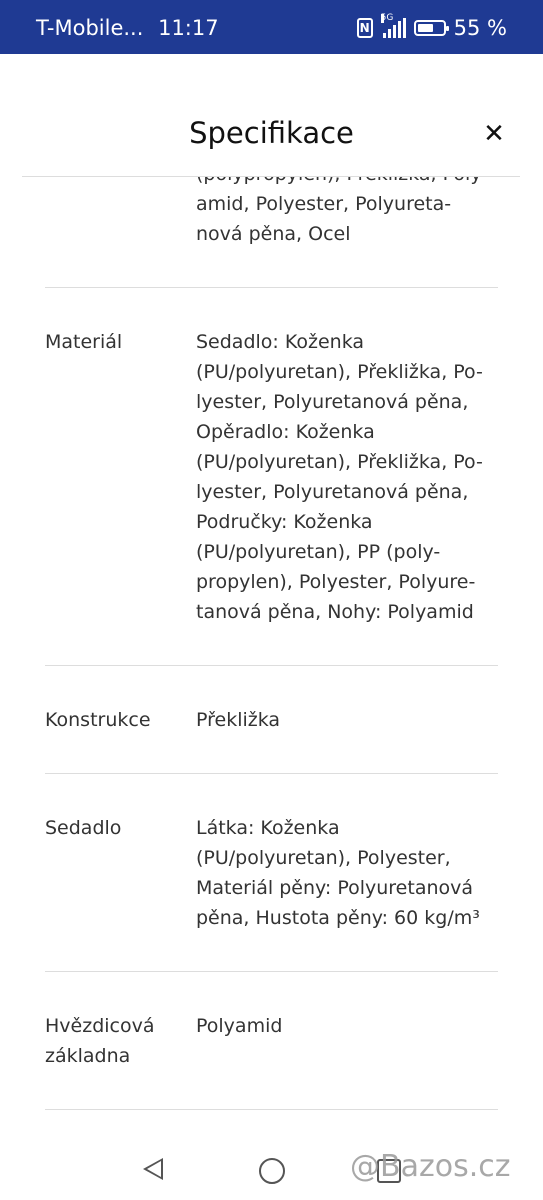  I want to click on spec-value: Překližka, so click(238, 720).